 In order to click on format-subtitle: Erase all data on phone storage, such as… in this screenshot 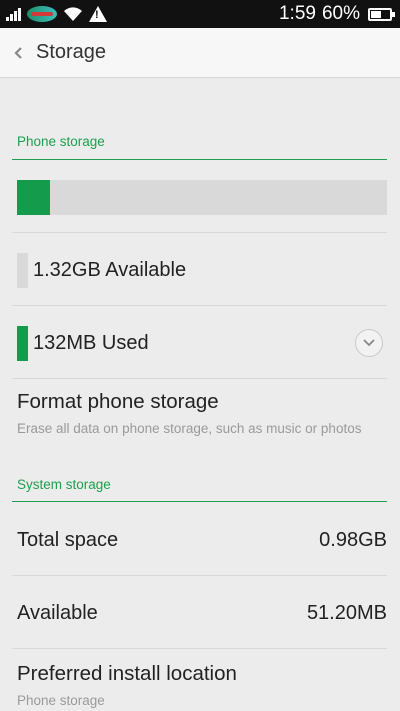, I will do `click(189, 428)`.